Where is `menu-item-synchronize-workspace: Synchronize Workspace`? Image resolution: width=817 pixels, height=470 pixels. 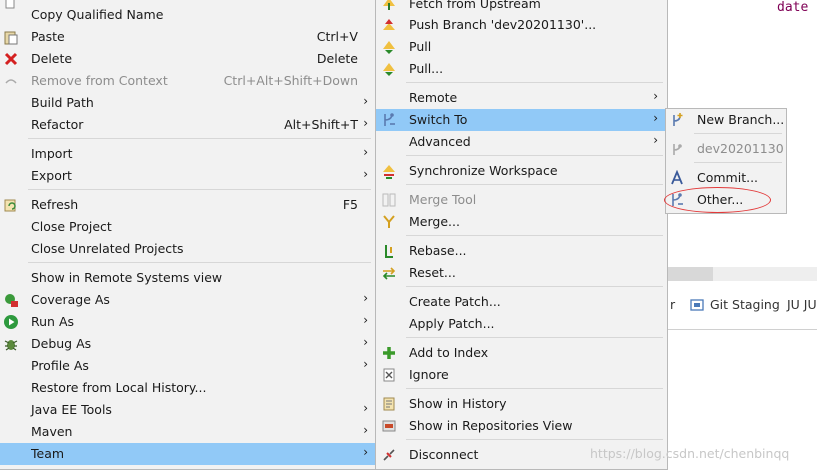 menu-item-synchronize-workspace: Synchronize Workspace is located at coordinates (521, 171).